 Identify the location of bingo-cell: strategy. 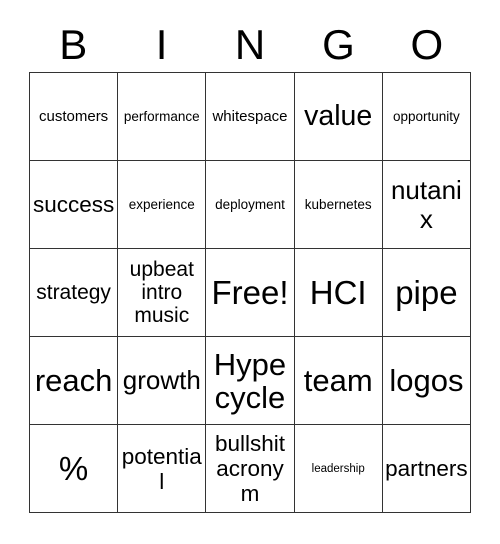
(74, 293).